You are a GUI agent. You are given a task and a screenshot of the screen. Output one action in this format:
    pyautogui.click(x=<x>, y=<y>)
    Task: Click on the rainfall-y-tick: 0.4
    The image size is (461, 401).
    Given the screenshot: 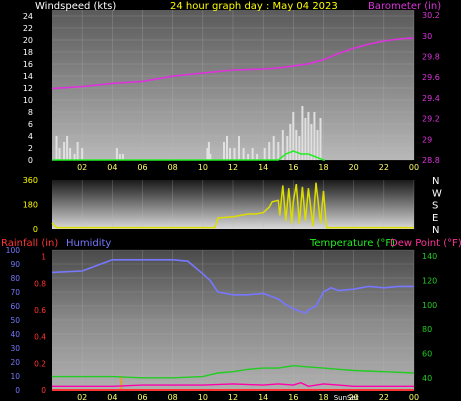 What is the action you would take?
    pyautogui.click(x=40, y=337)
    